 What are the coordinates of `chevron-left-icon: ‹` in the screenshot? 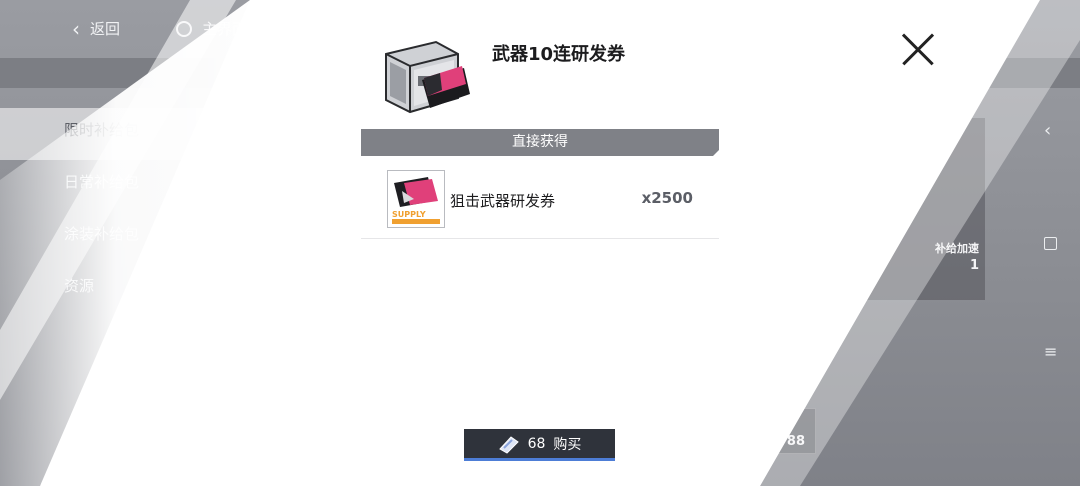 It's located at (76, 28).